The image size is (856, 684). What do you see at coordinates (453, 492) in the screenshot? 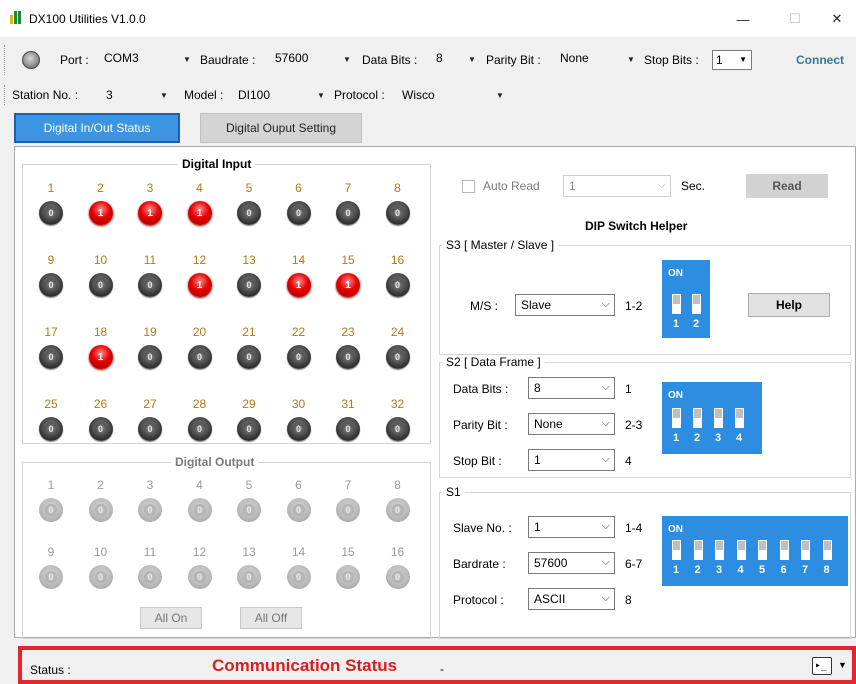
I see `s1-title: S1` at bounding box center [453, 492].